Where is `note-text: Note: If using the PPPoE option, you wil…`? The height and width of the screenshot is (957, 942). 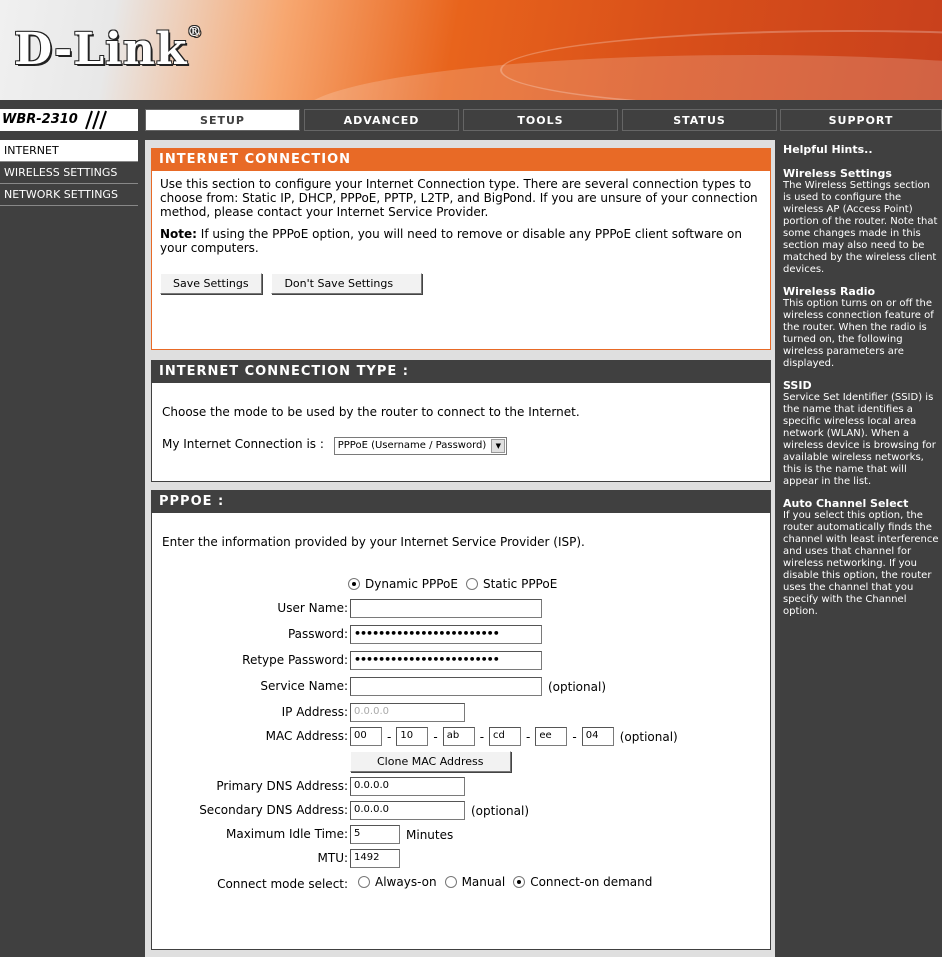
note-text: Note: If using the PPPoE option, you wil… is located at coordinates (461, 241).